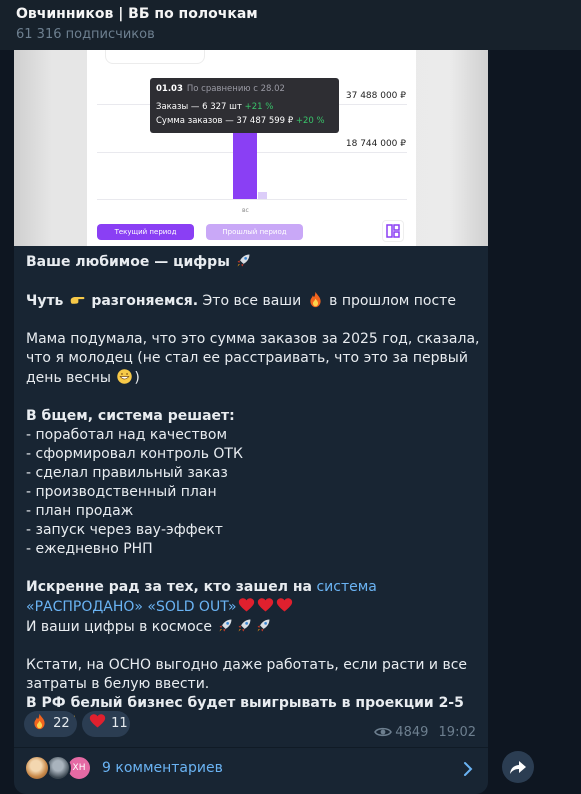 The width and height of the screenshot is (581, 794). What do you see at coordinates (37, 768) in the screenshot?
I see `avatar` at bounding box center [37, 768].